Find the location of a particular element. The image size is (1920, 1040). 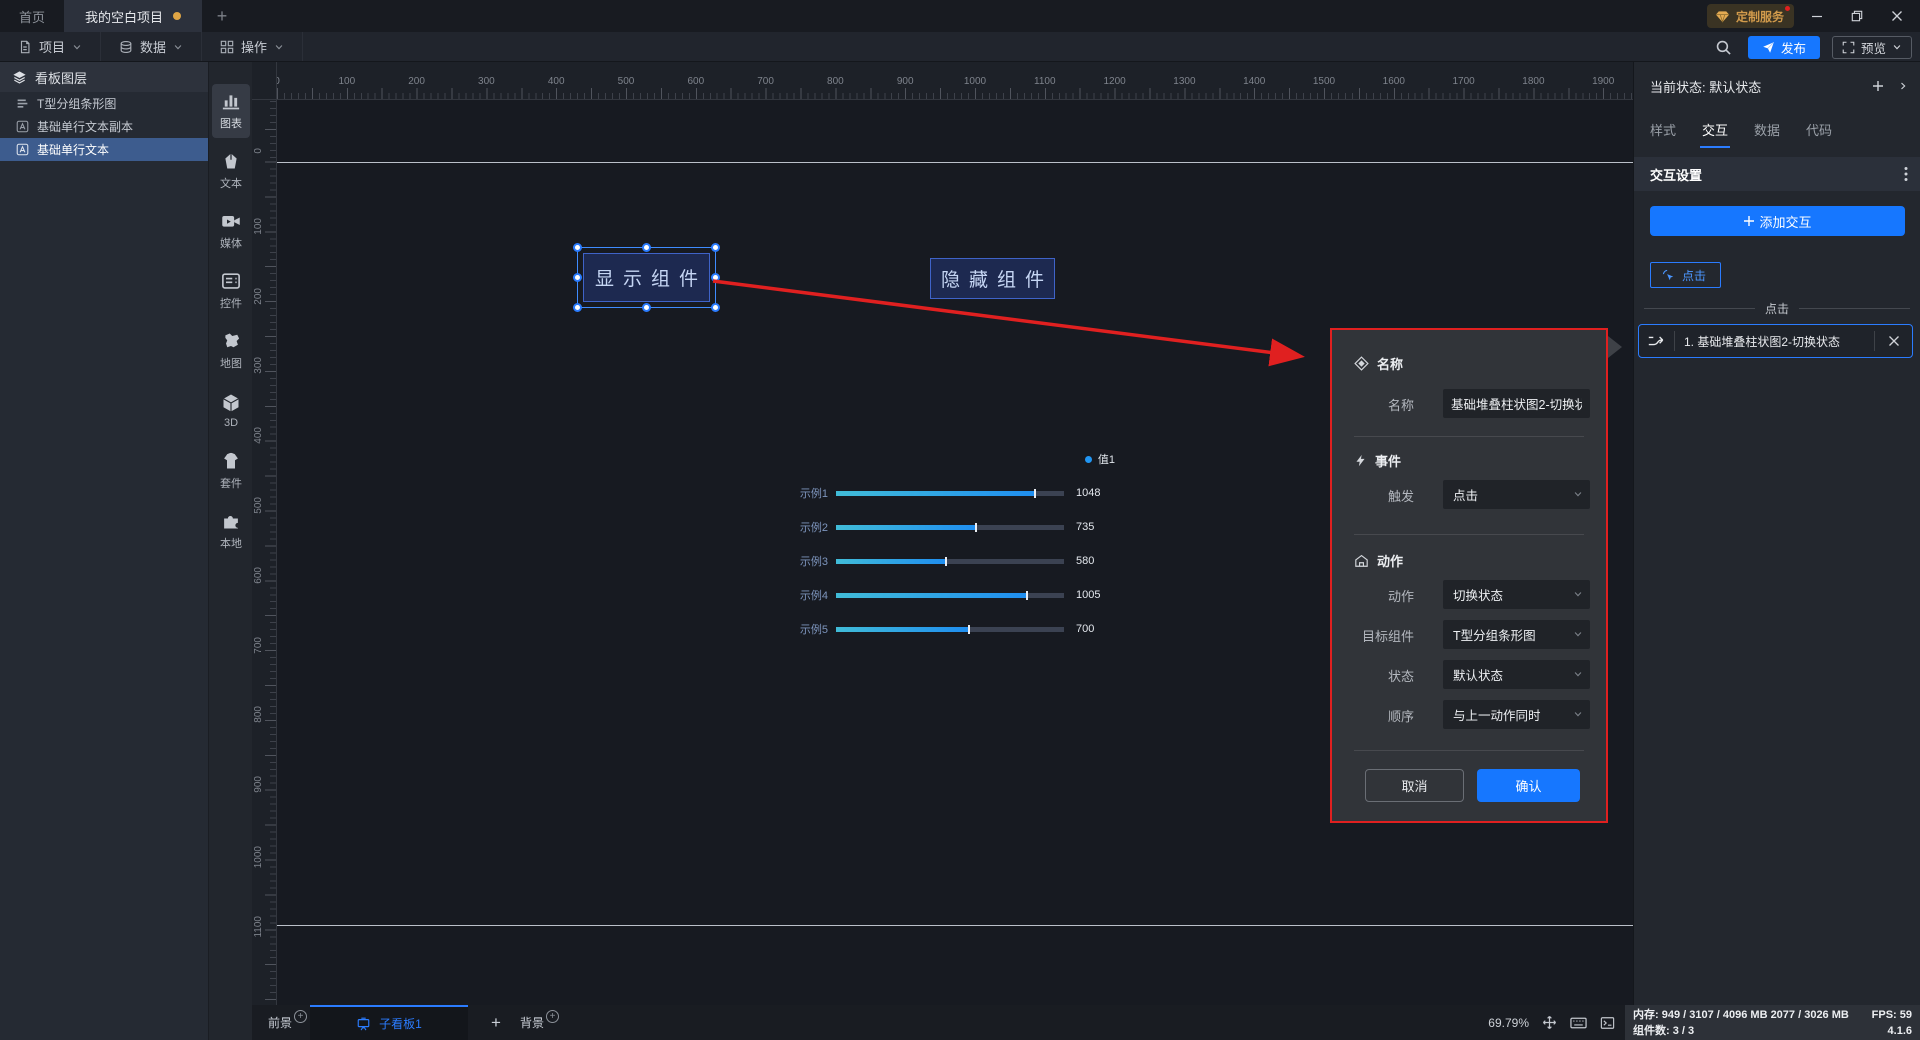

close-button is located at coordinates (1897, 16).